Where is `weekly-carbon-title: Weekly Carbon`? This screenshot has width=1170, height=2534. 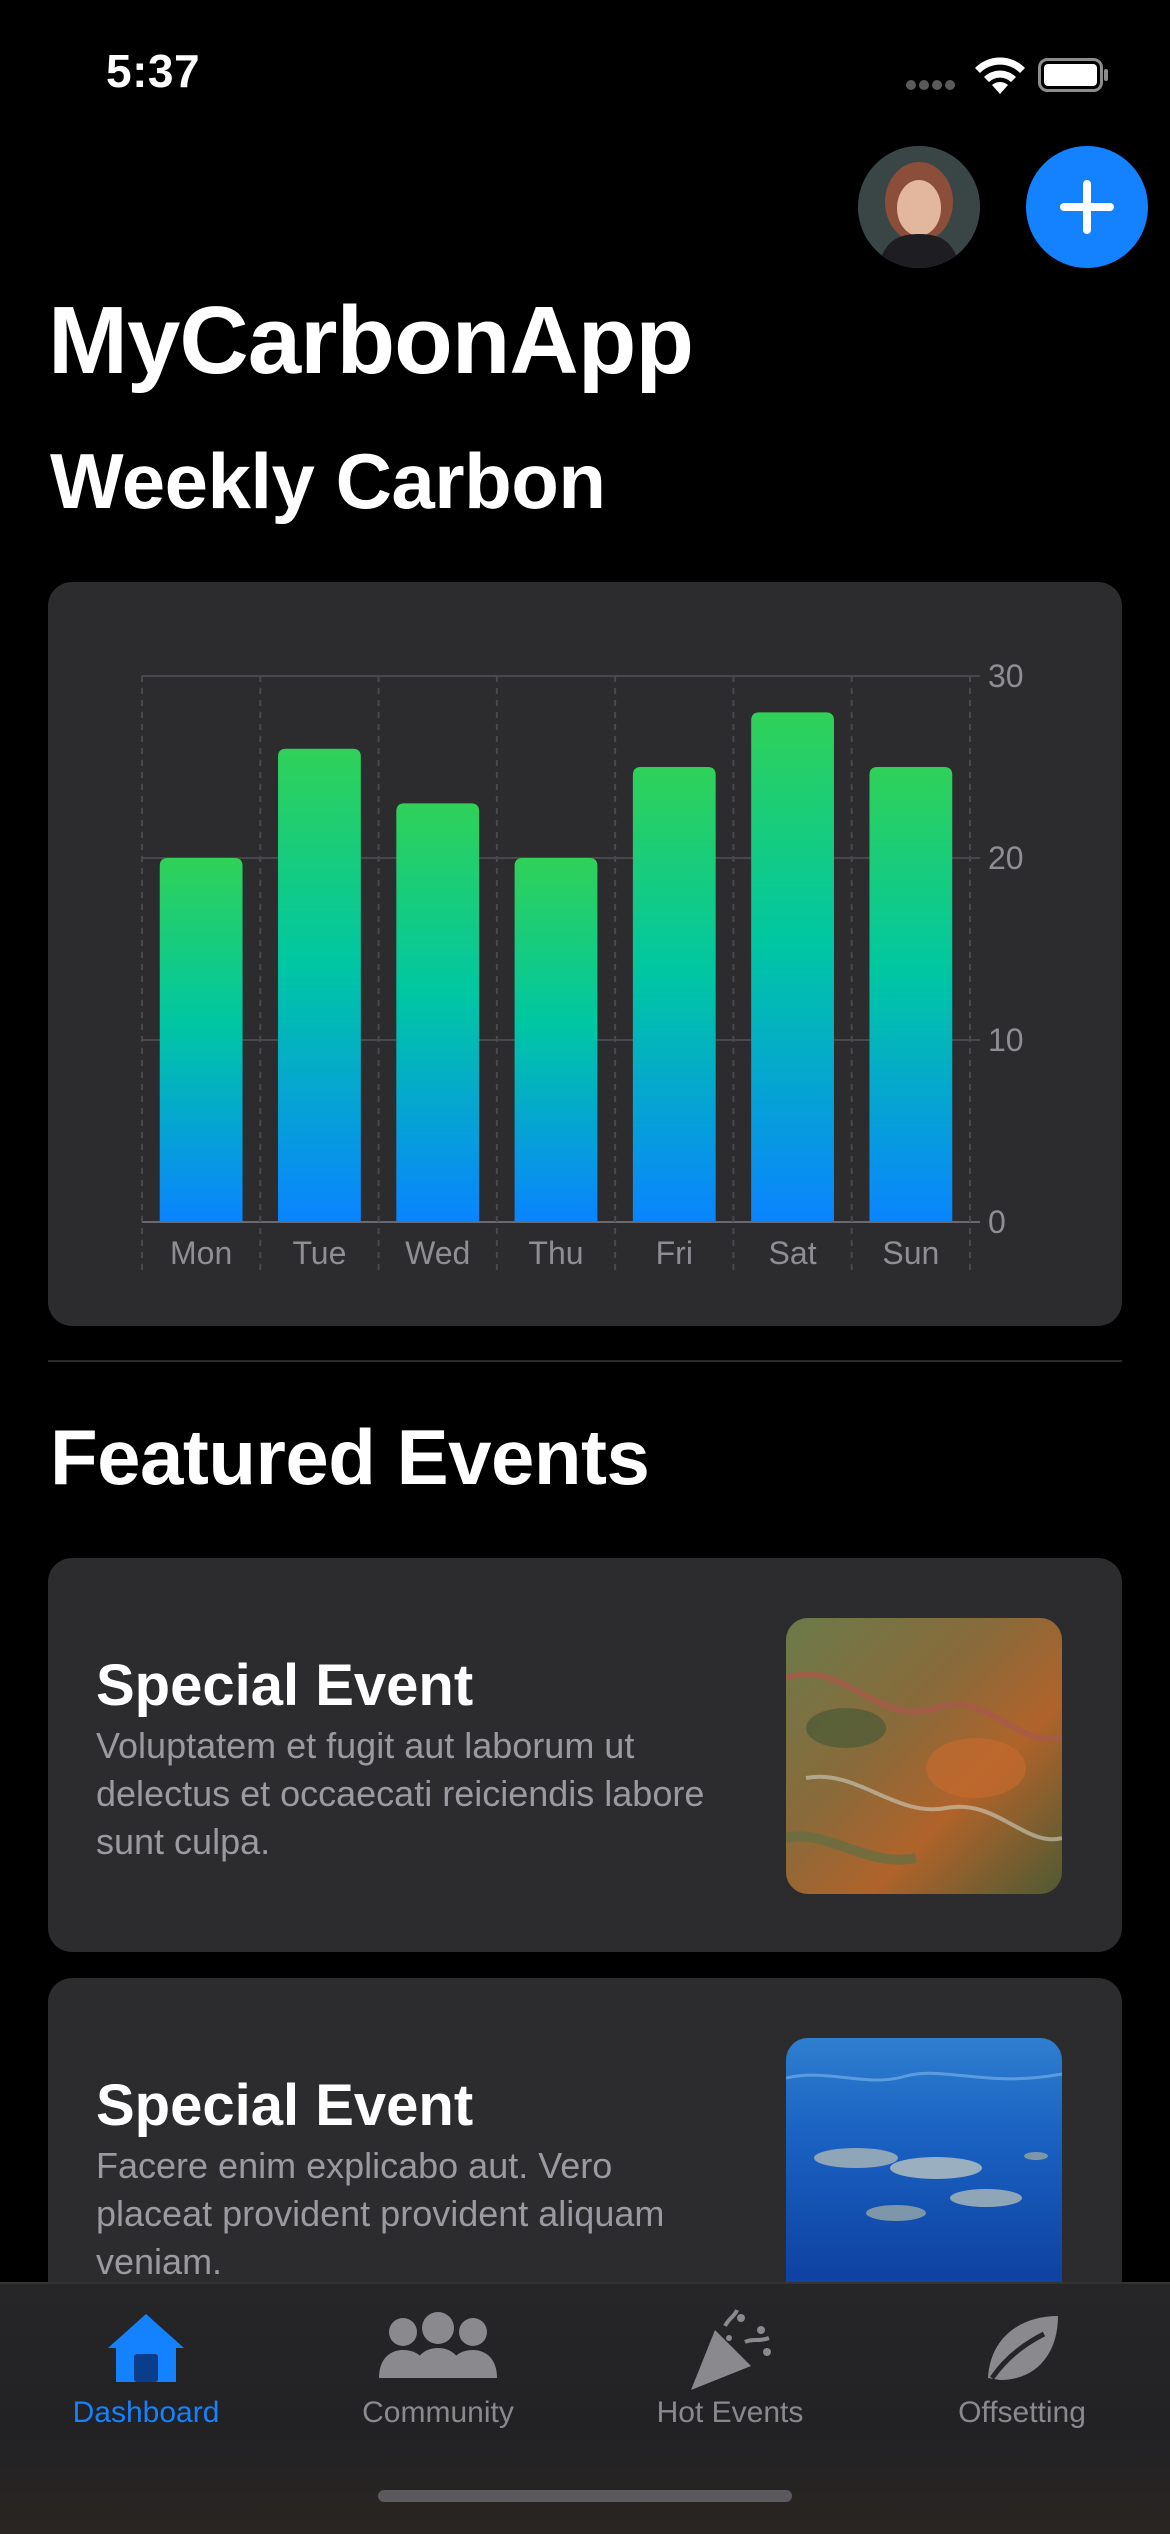 weekly-carbon-title: Weekly Carbon is located at coordinates (328, 481).